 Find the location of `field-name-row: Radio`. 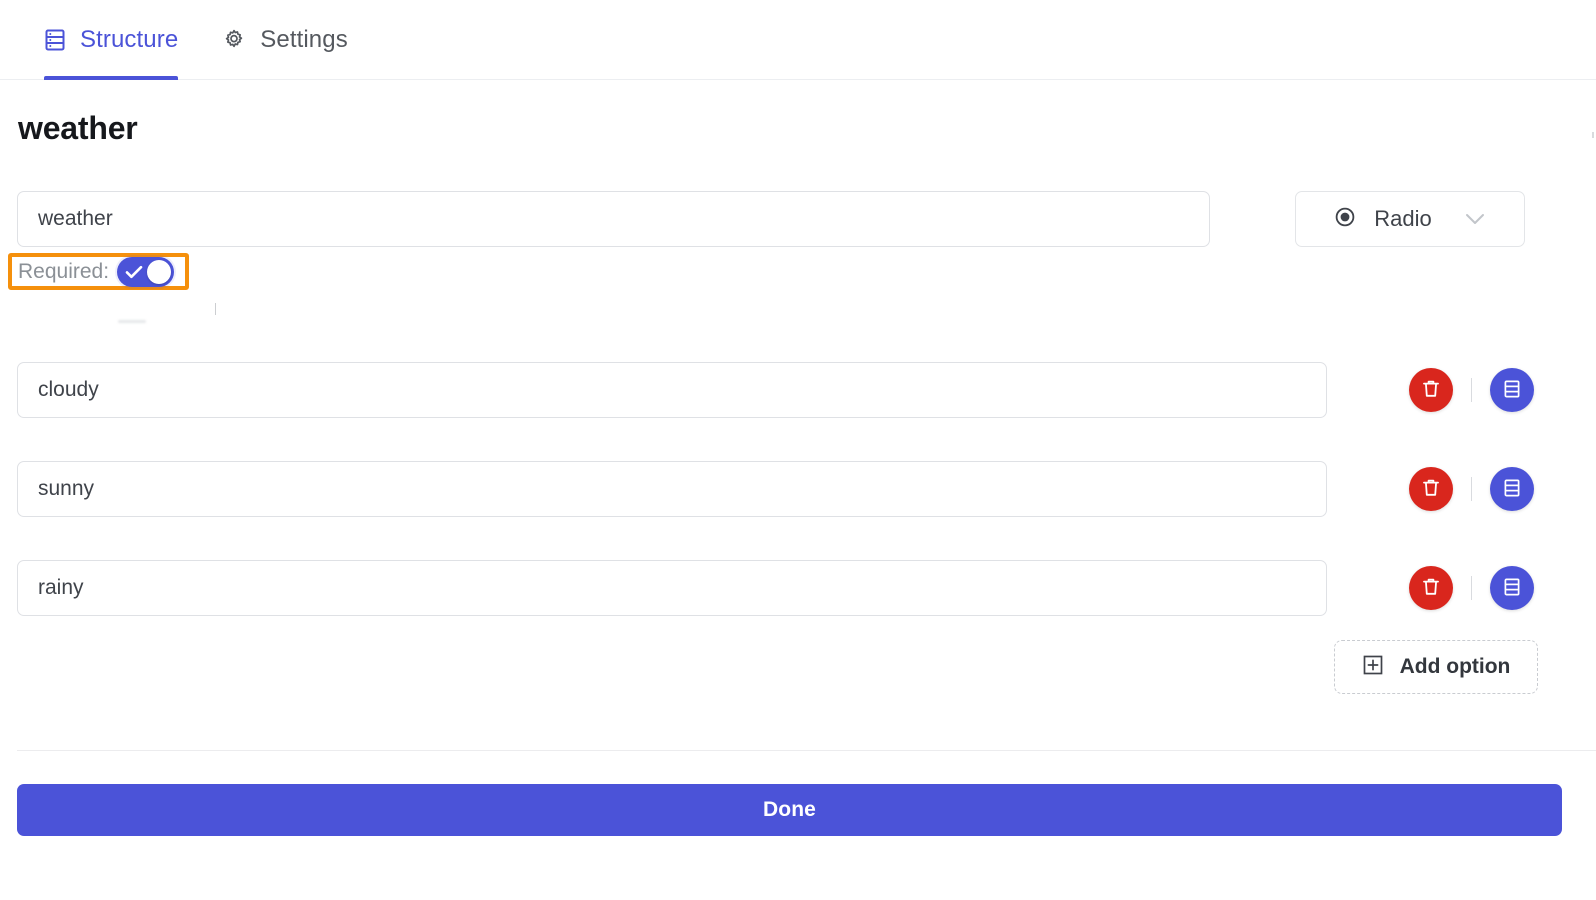

field-name-row: Radio is located at coordinates (784, 219).